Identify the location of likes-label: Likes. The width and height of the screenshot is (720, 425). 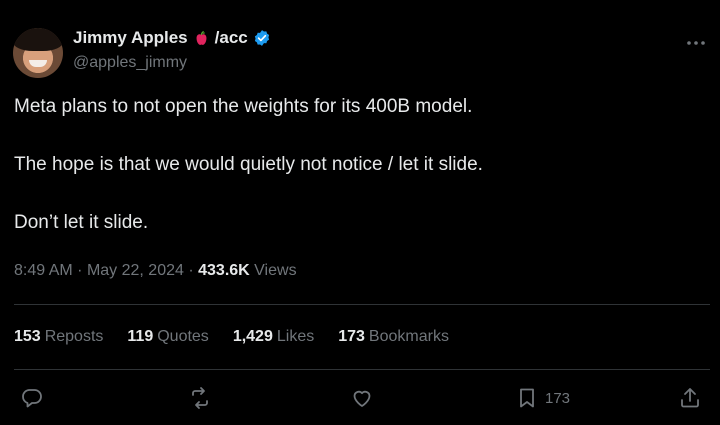
(295, 336).